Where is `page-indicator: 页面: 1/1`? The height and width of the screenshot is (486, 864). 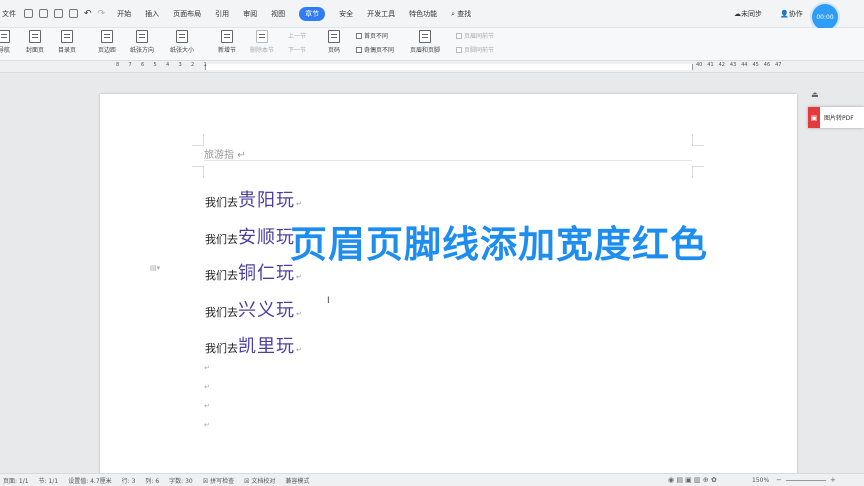 page-indicator: 页面: 1/1 is located at coordinates (16, 480).